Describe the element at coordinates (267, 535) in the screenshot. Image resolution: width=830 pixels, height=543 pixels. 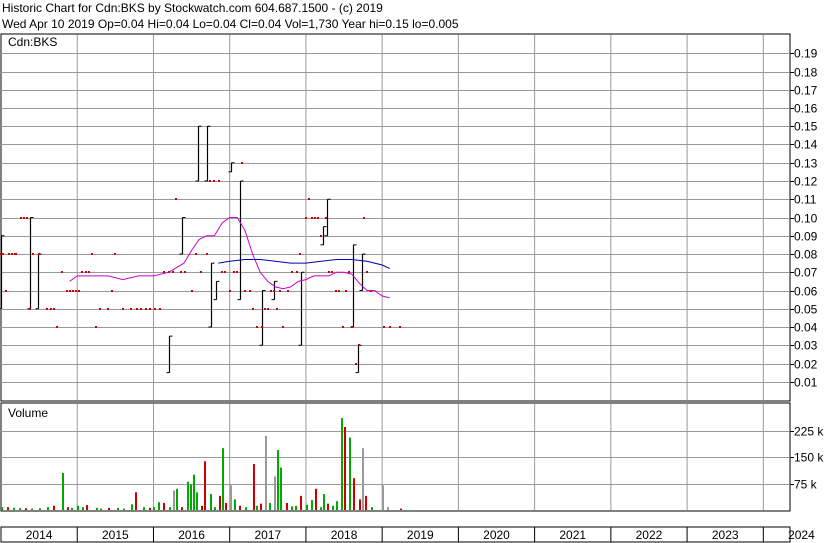
I see `x-tick-label: 2017` at that location.